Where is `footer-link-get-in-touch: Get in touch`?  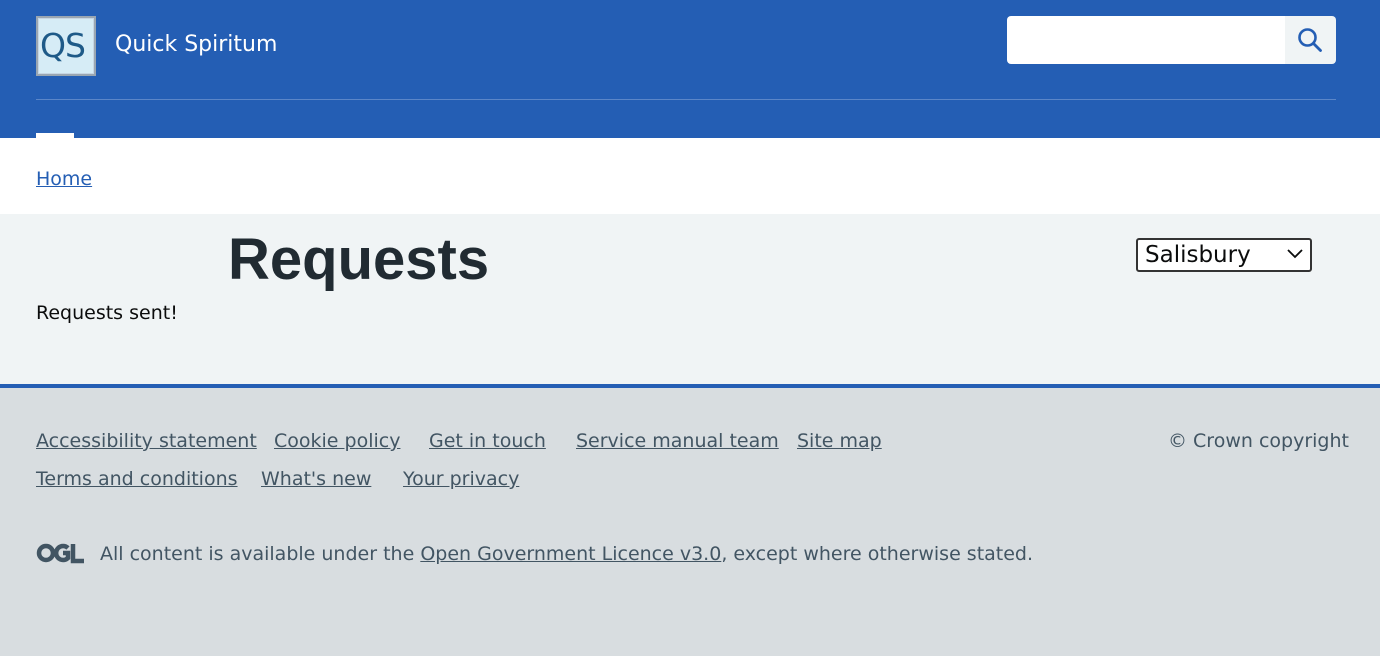 footer-link-get-in-touch: Get in touch is located at coordinates (487, 441).